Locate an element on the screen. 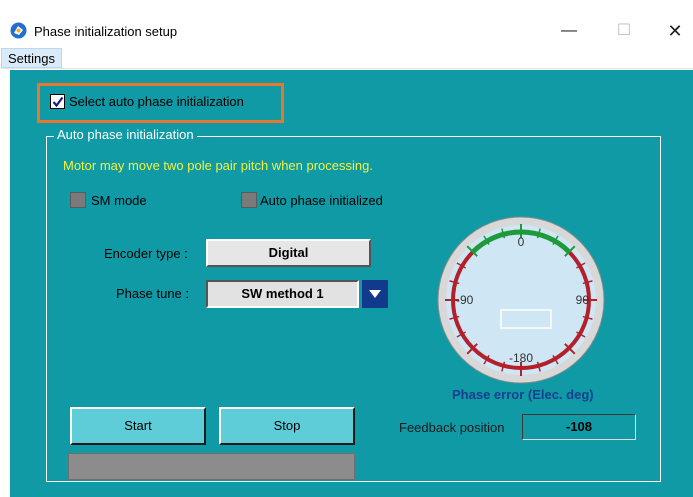 Image resolution: width=693 pixels, height=497 pixels. close-button: ✕ is located at coordinates (672, 31).